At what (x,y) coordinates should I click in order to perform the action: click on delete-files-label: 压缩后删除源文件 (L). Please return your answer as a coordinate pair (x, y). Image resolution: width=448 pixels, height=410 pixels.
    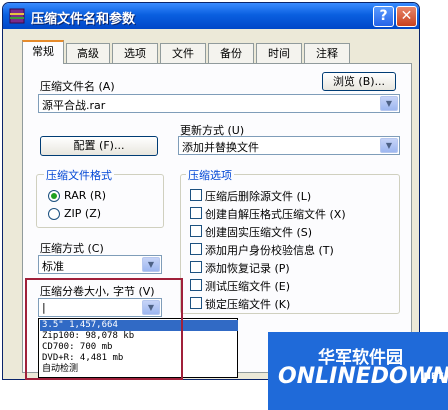
    Looking at the image, I should click on (258, 196).